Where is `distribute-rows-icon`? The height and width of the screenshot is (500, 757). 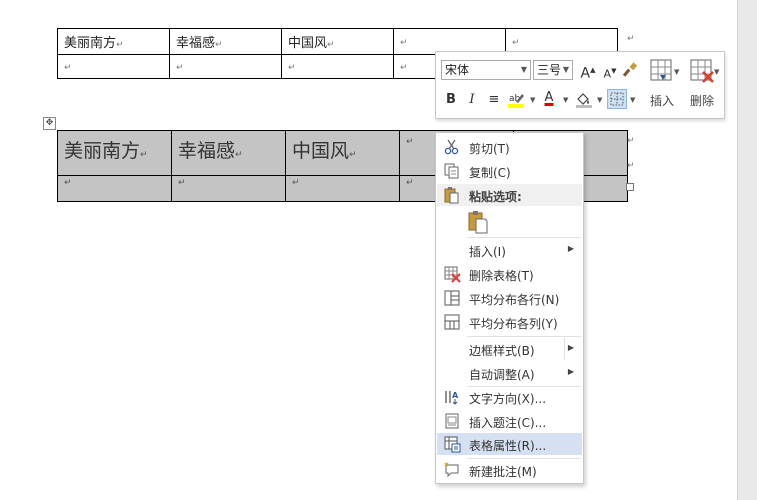 distribute-rows-icon is located at coordinates (452, 298).